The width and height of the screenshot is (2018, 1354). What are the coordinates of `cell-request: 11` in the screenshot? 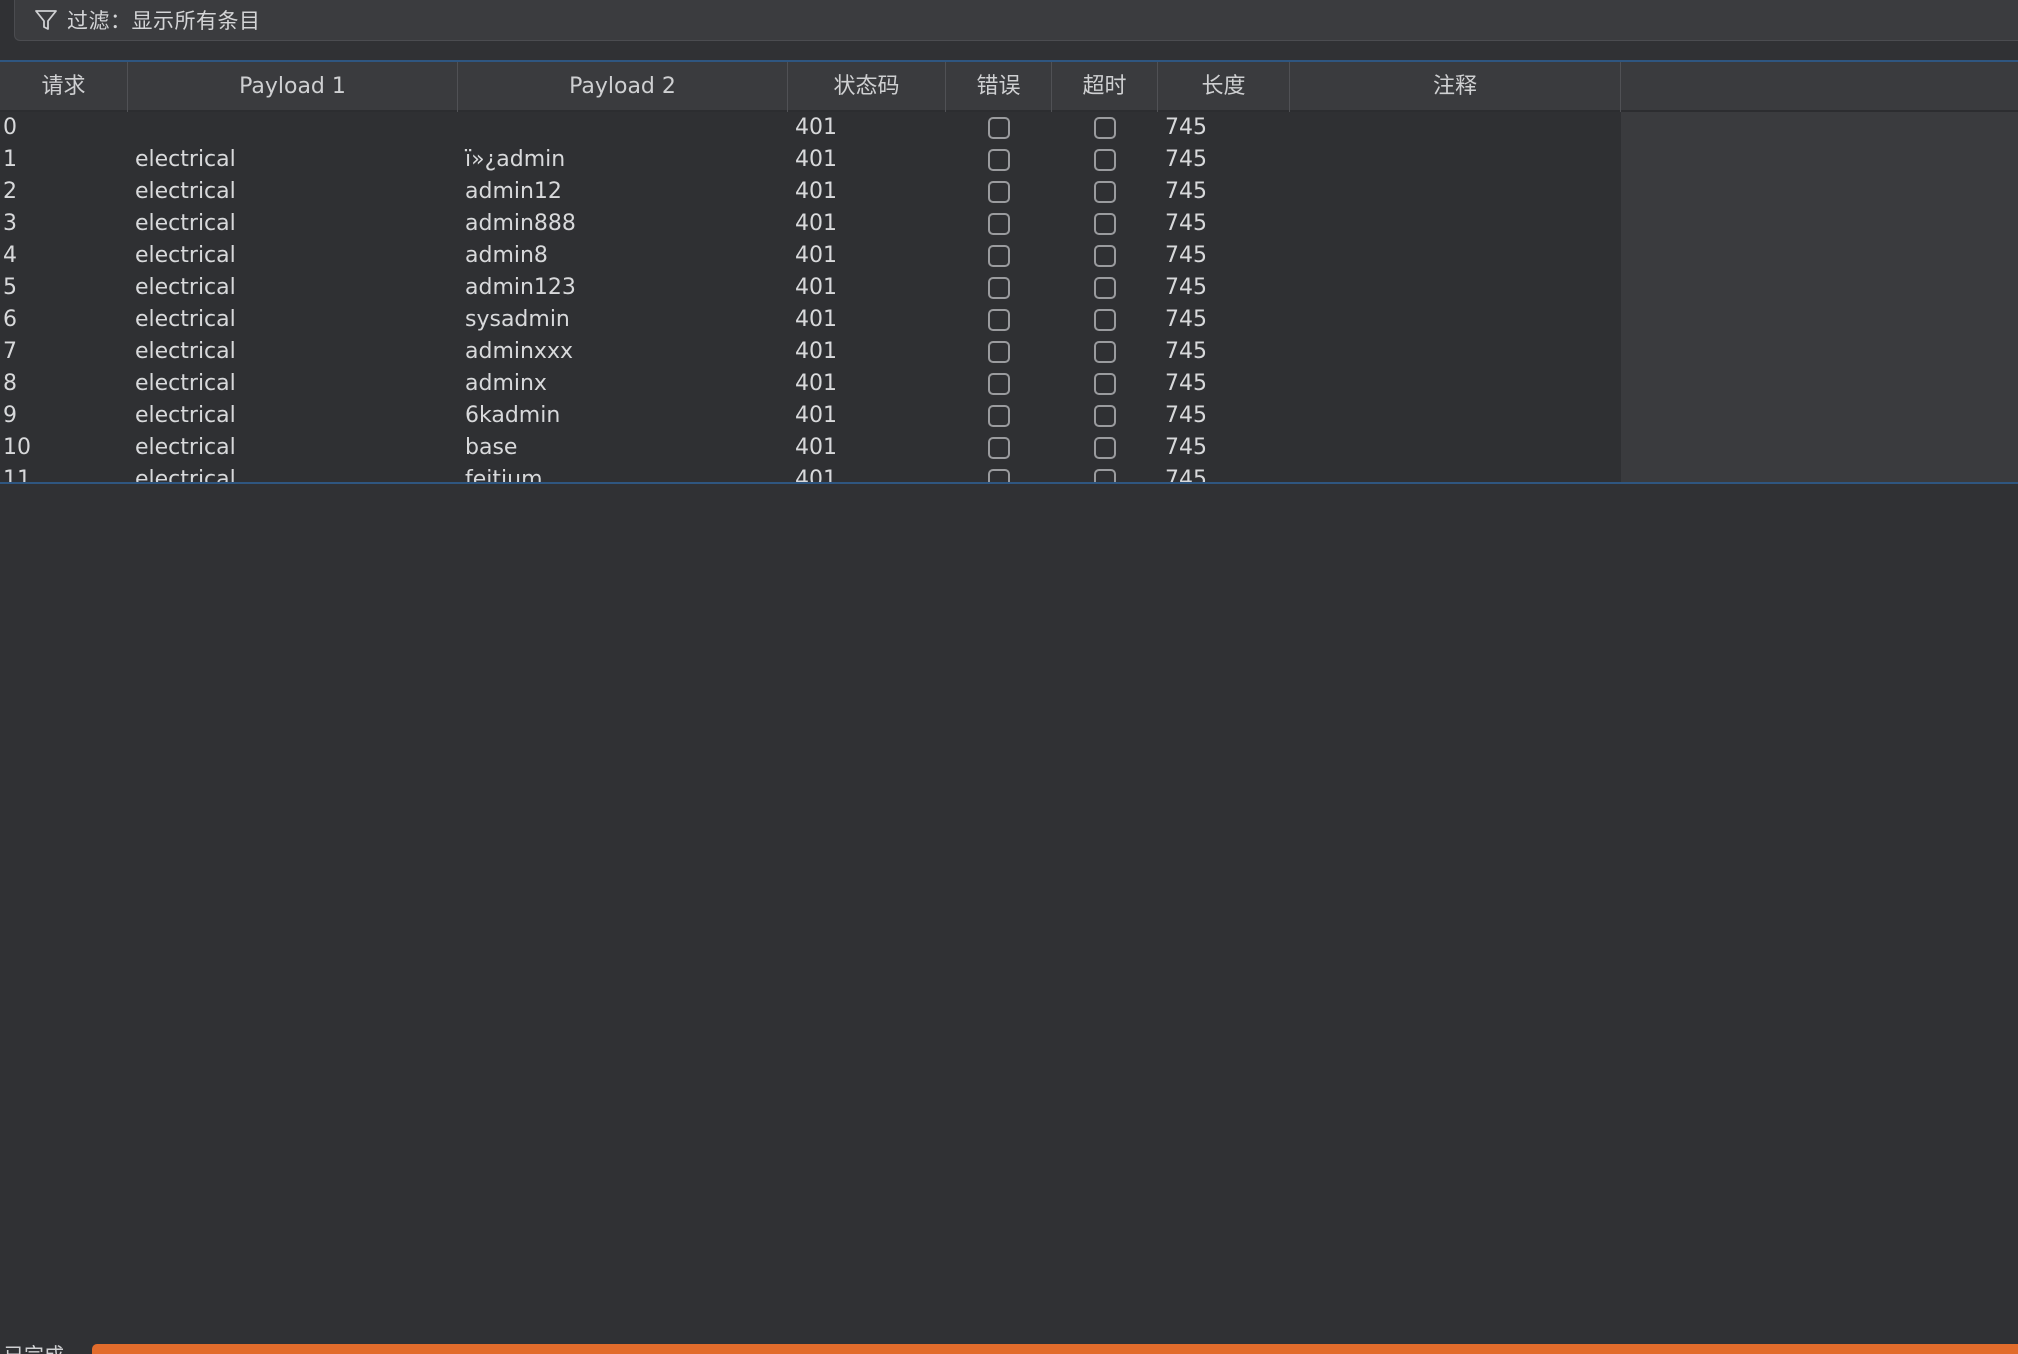 It's located at (17, 475).